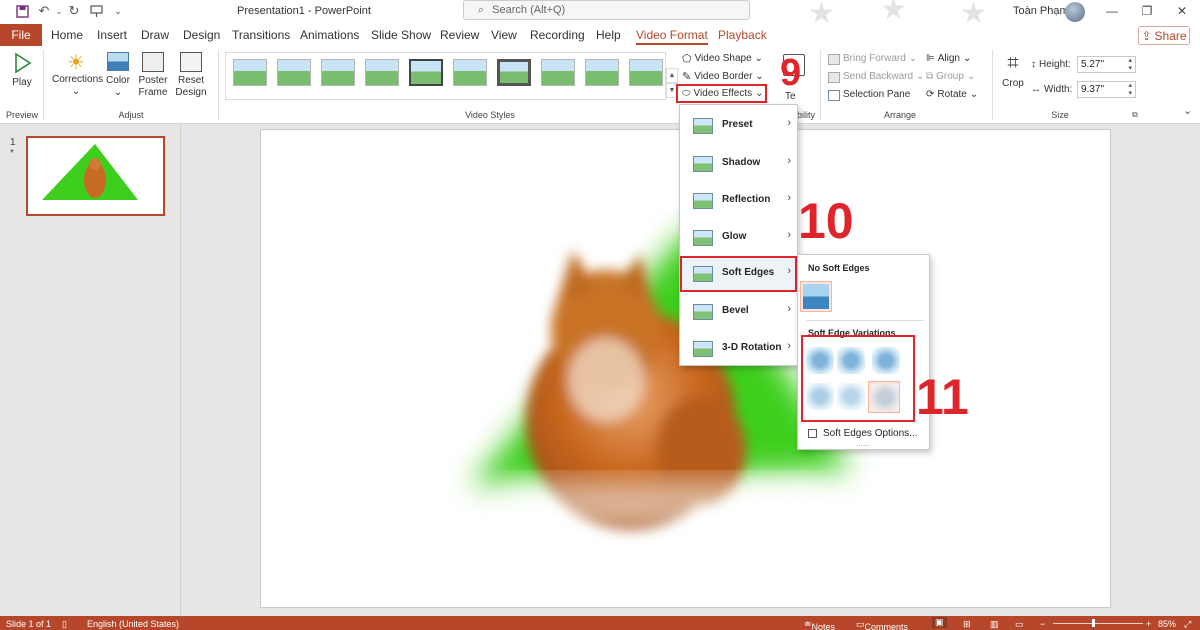 This screenshot has height=630, width=1200. What do you see at coordinates (834, 59) in the screenshot?
I see `bring-forward-icon` at bounding box center [834, 59].